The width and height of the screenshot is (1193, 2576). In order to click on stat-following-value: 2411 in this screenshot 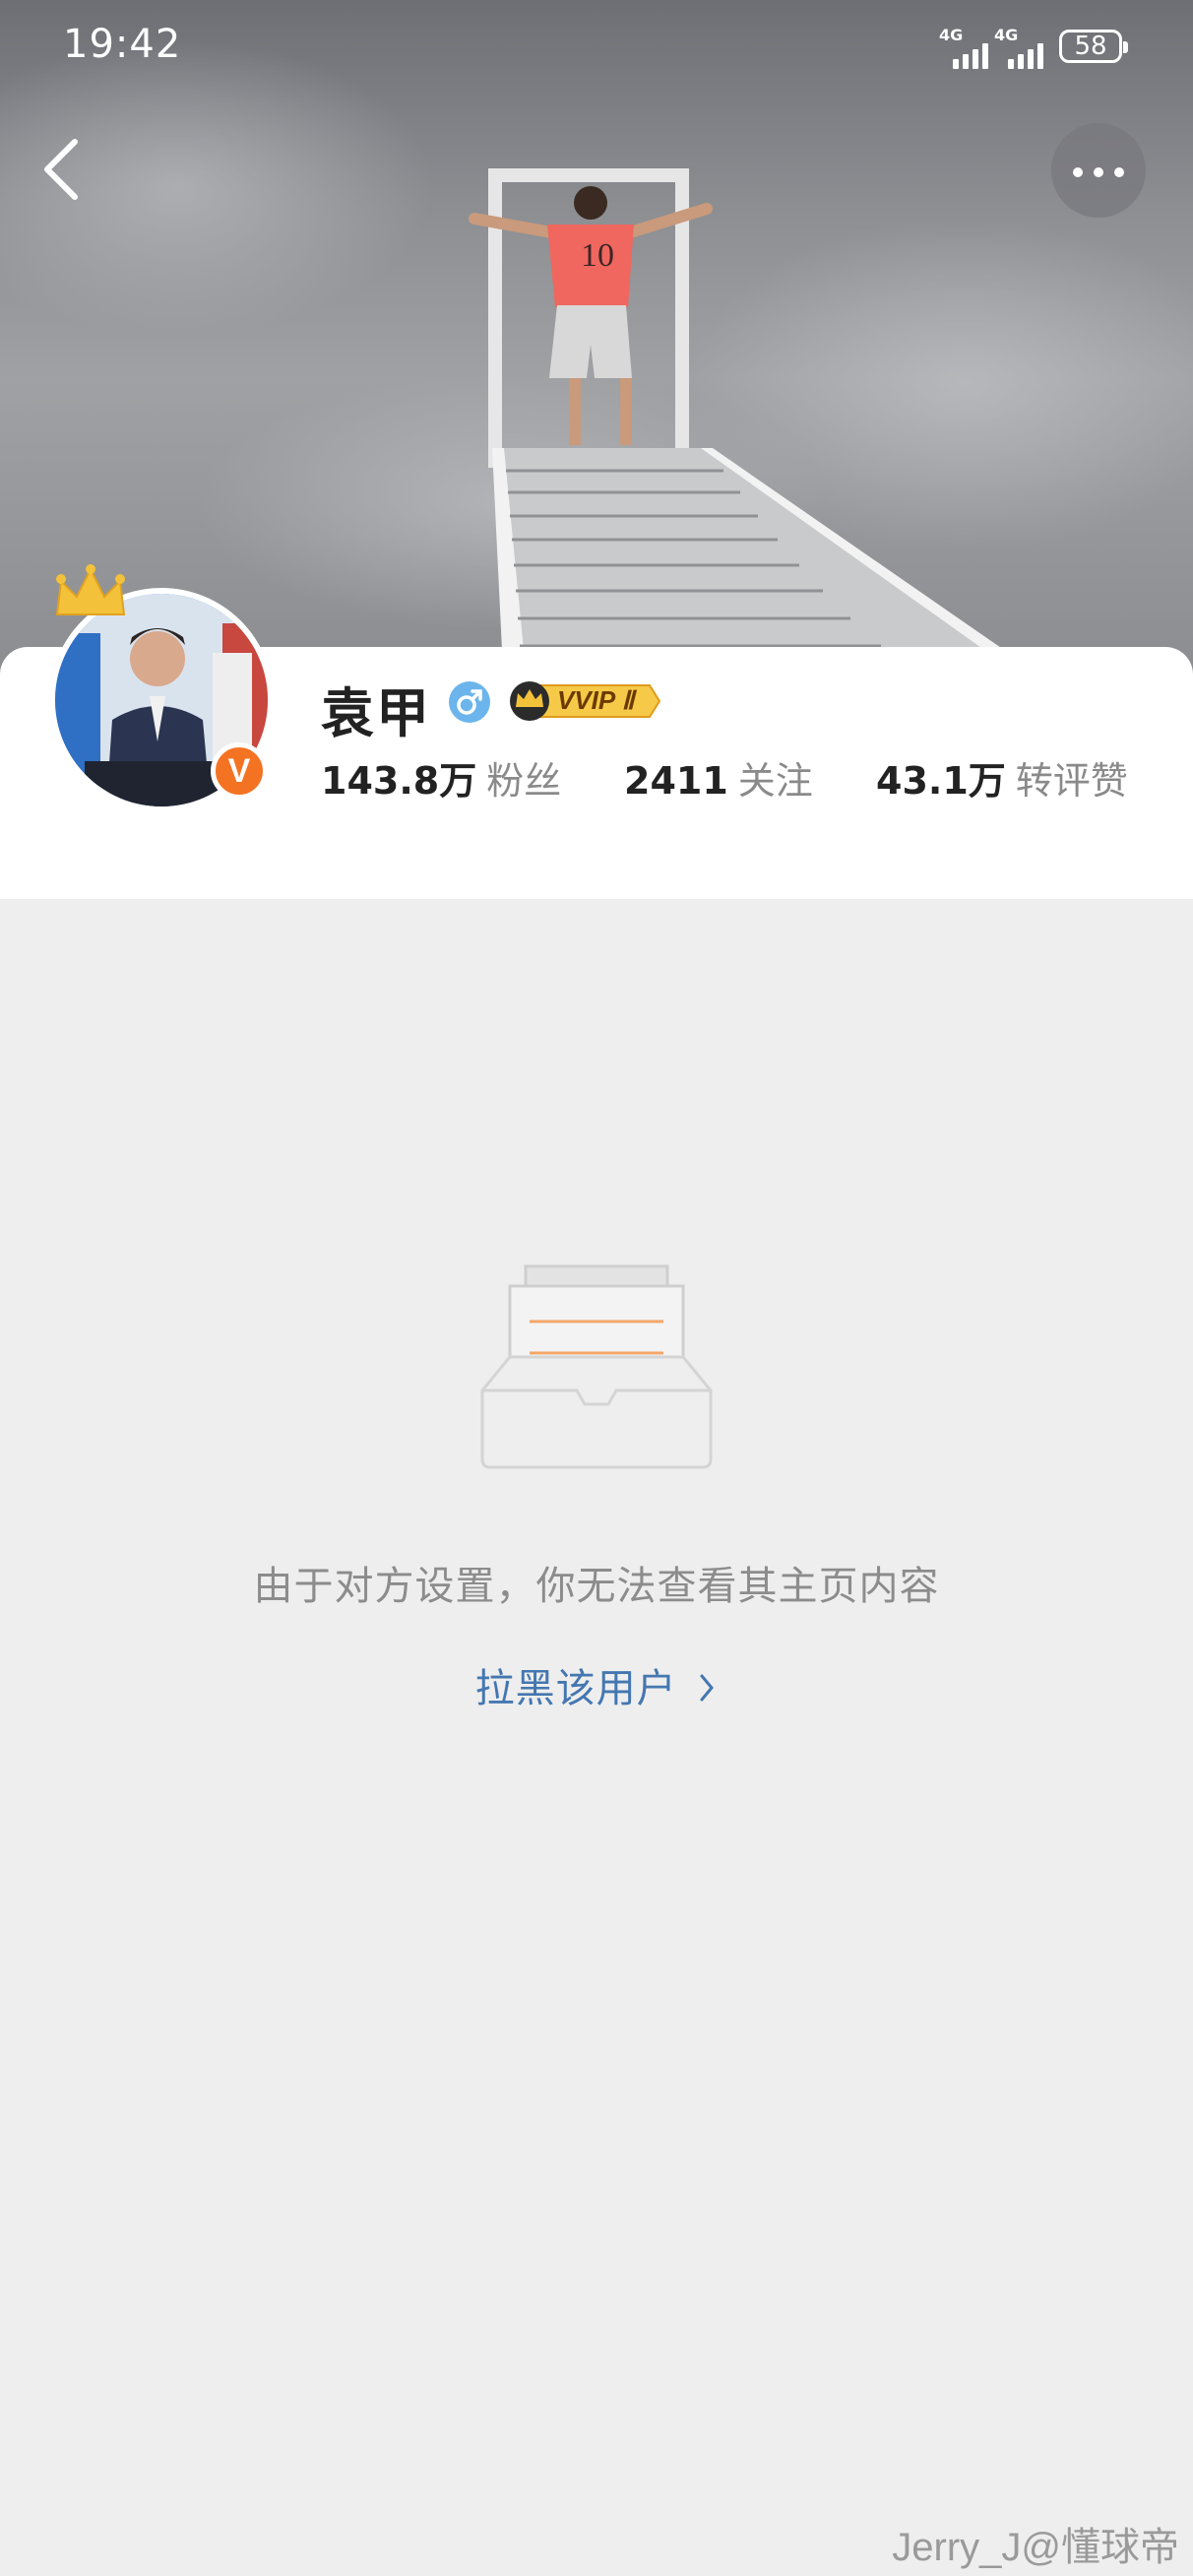, I will do `click(676, 781)`.